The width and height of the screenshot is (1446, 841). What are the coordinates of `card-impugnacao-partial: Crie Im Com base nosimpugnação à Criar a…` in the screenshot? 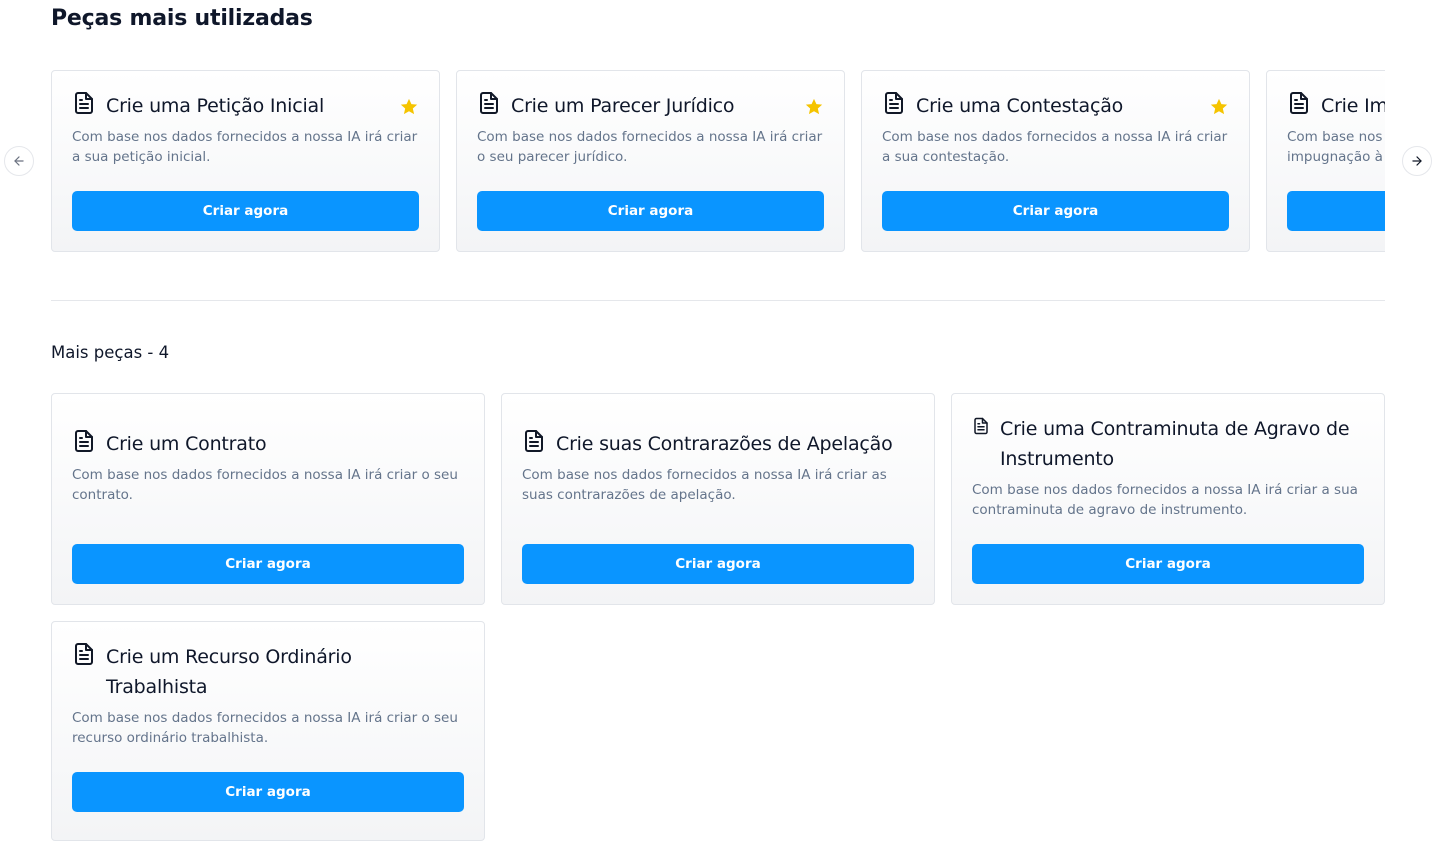 It's located at (1325, 161).